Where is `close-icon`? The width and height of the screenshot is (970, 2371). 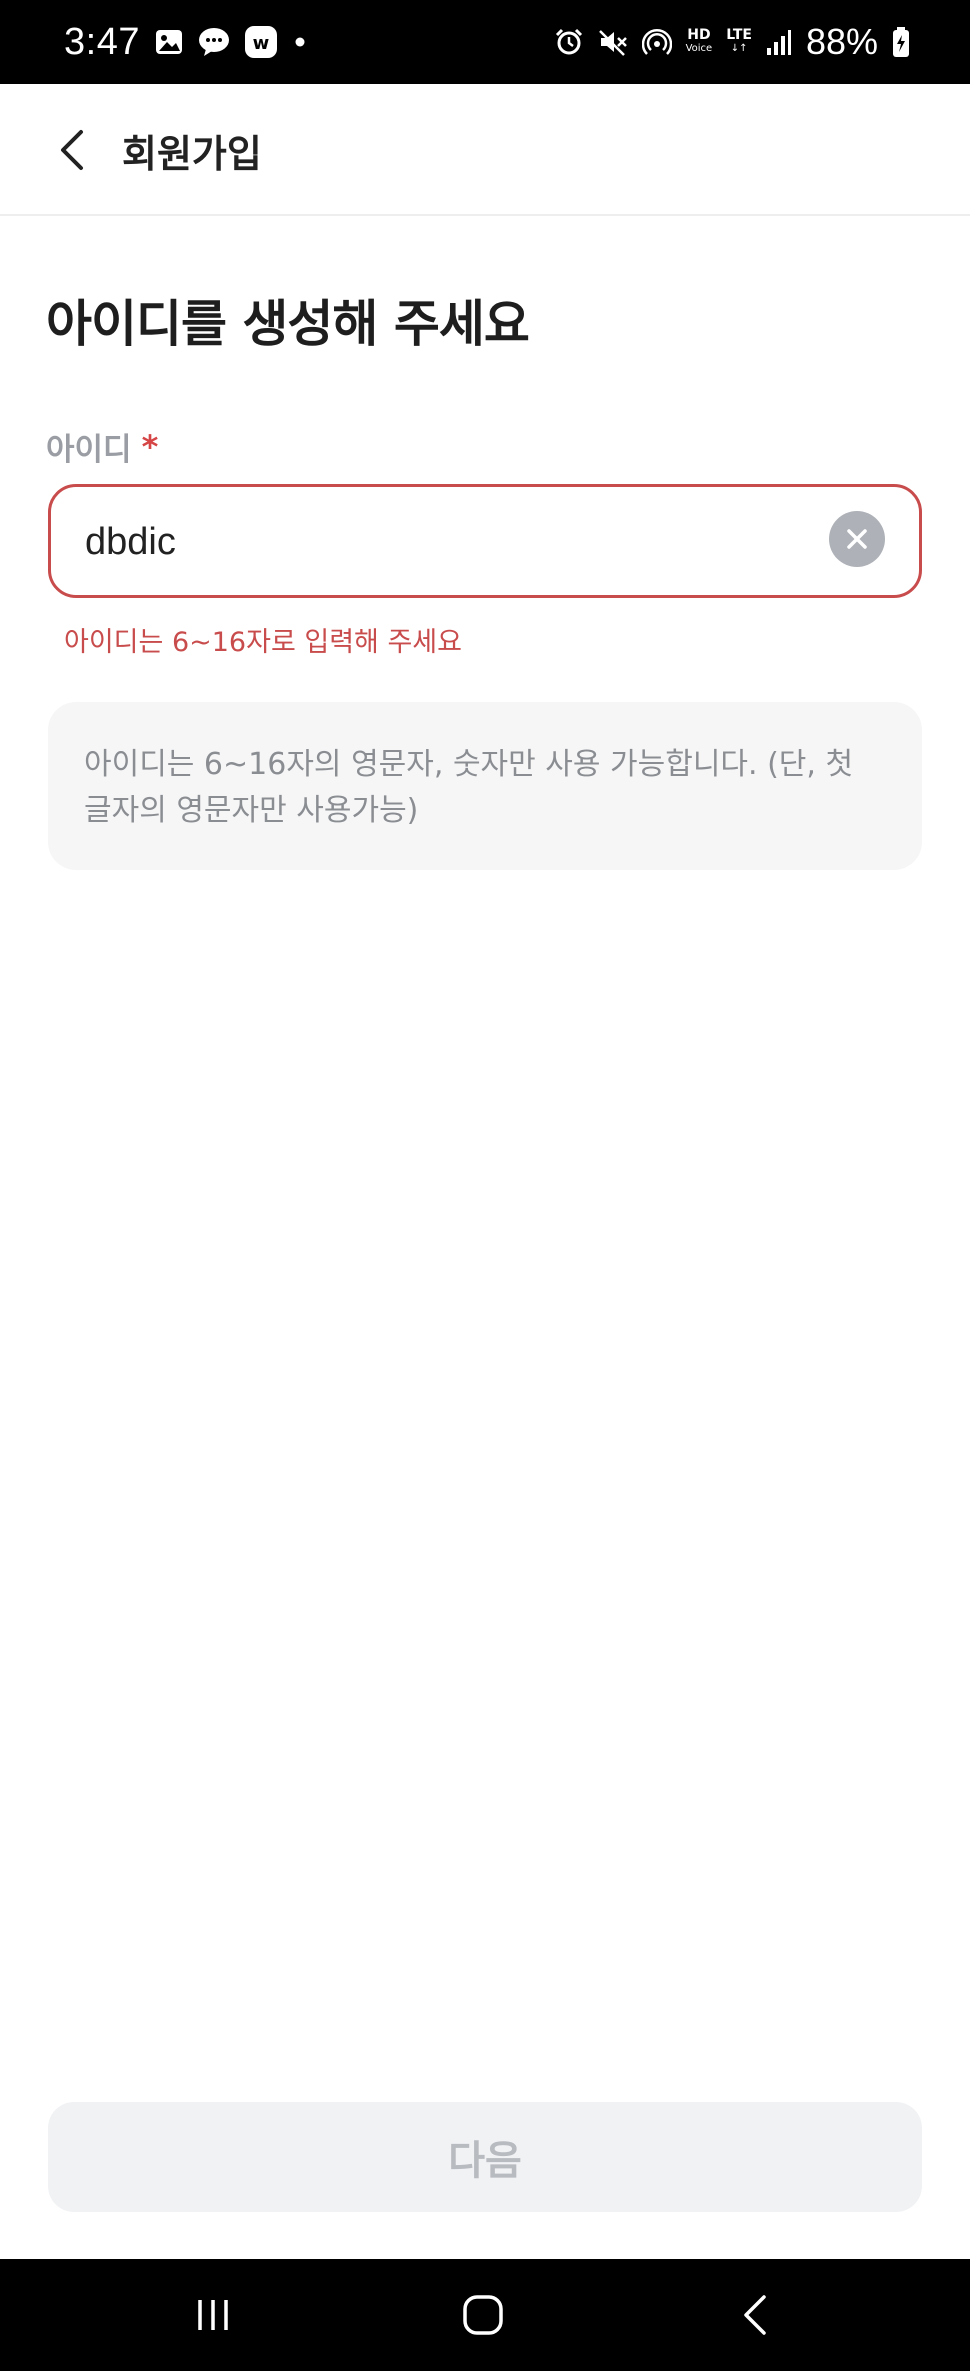 close-icon is located at coordinates (857, 539).